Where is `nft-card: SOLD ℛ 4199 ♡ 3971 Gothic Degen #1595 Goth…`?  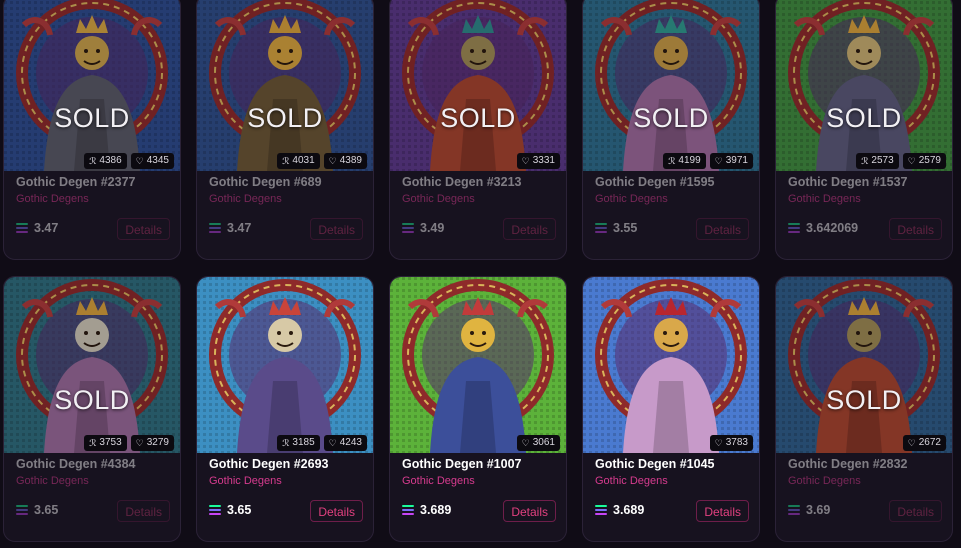 nft-card: SOLD ℛ 4199 ♡ 3971 Gothic Degen #1595 Goth… is located at coordinates (671, 130).